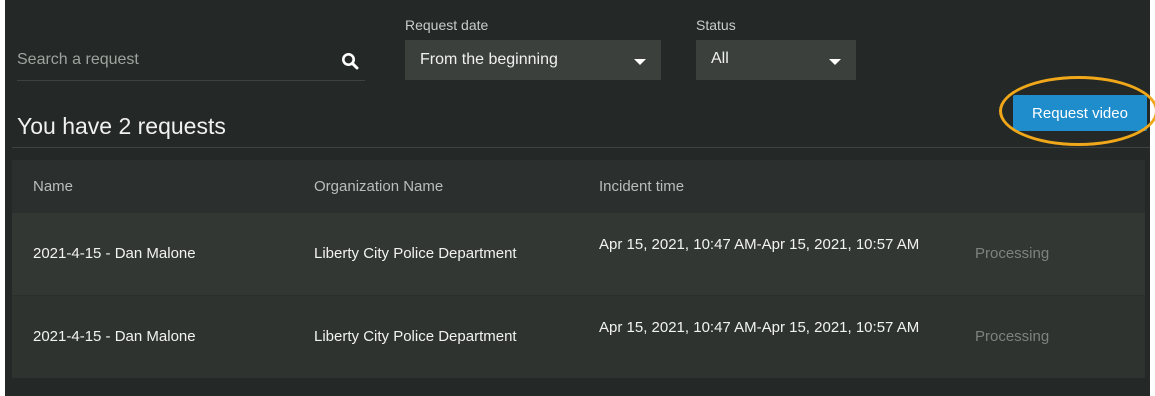 Image resolution: width=1155 pixels, height=396 pixels. Describe the element at coordinates (121, 126) in the screenshot. I see `page-title: You have 2 requests` at that location.